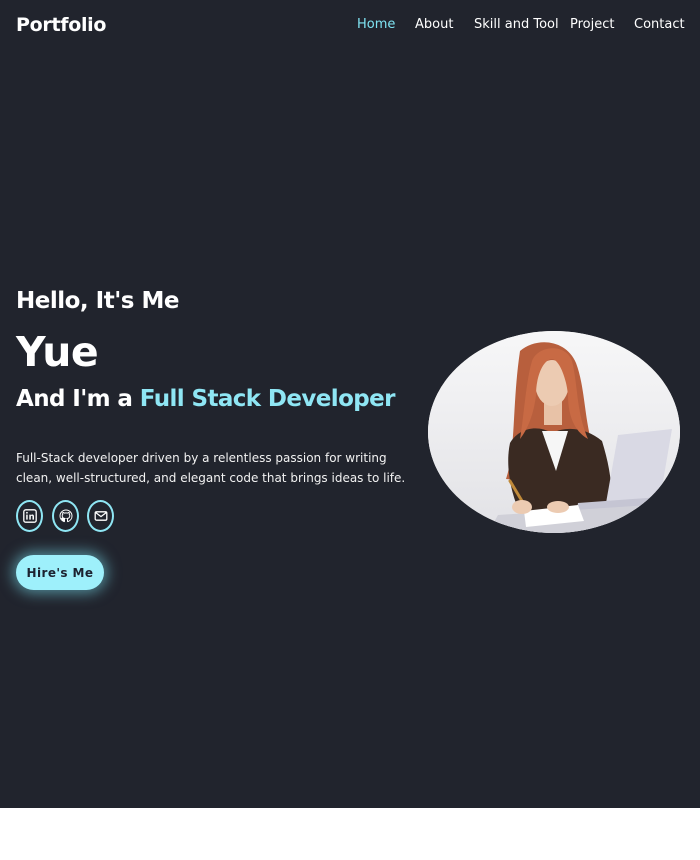 The width and height of the screenshot is (700, 860). I want to click on linkedin-link, so click(29, 516).